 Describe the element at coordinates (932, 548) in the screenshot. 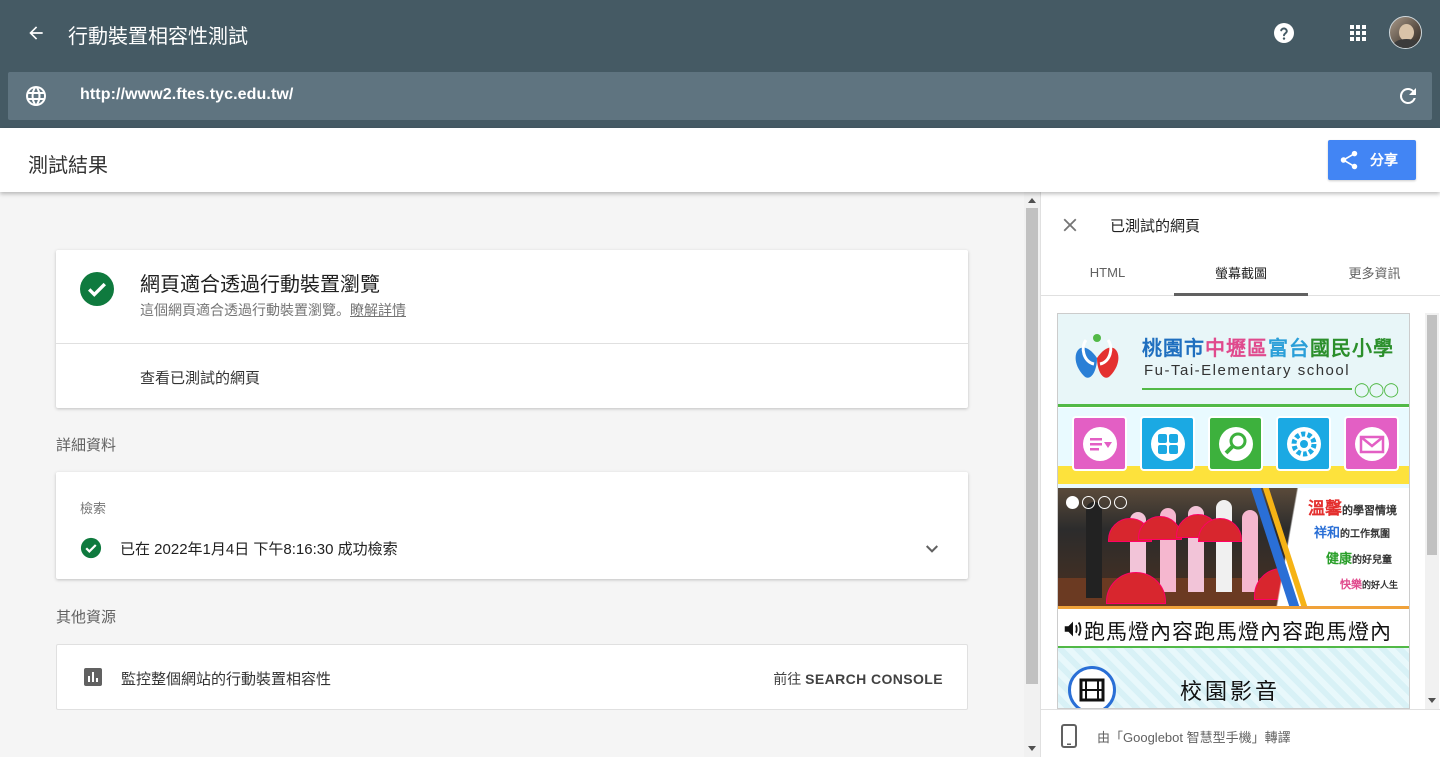

I see `chevron-down-icon` at that location.